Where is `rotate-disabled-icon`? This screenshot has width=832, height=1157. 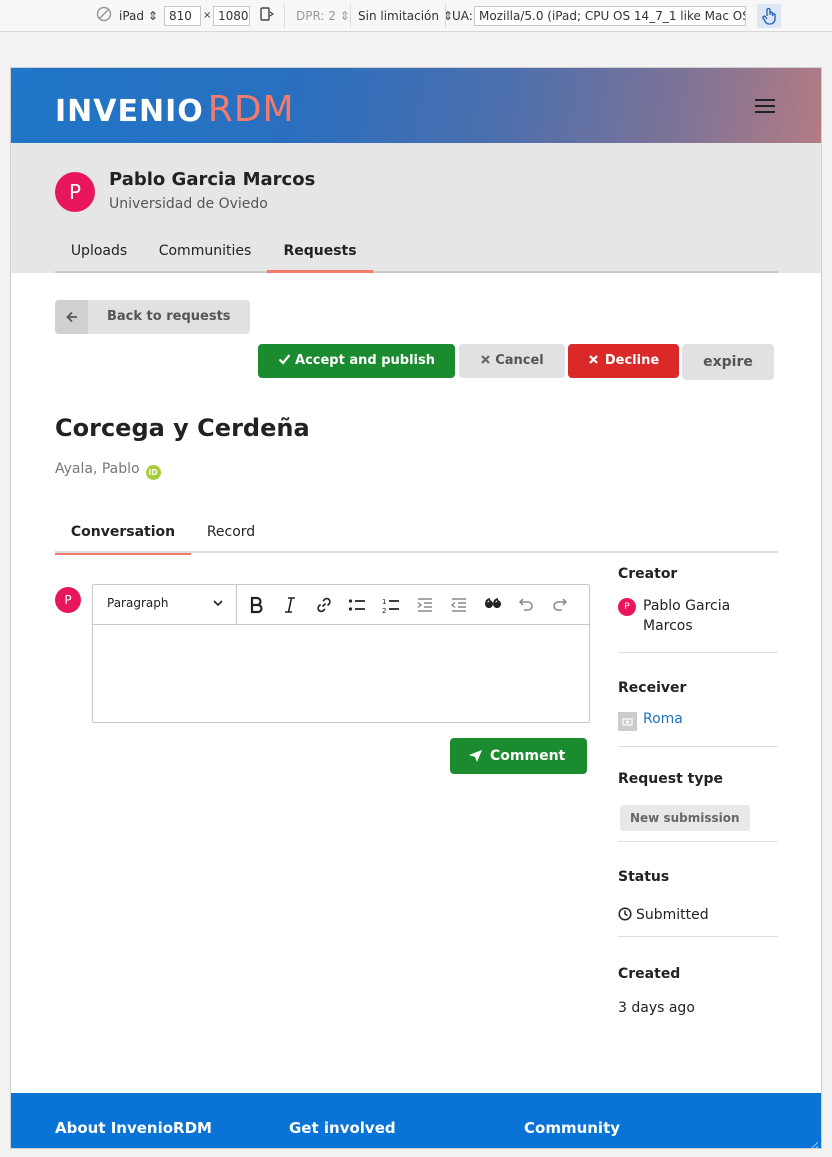 rotate-disabled-icon is located at coordinates (104, 16).